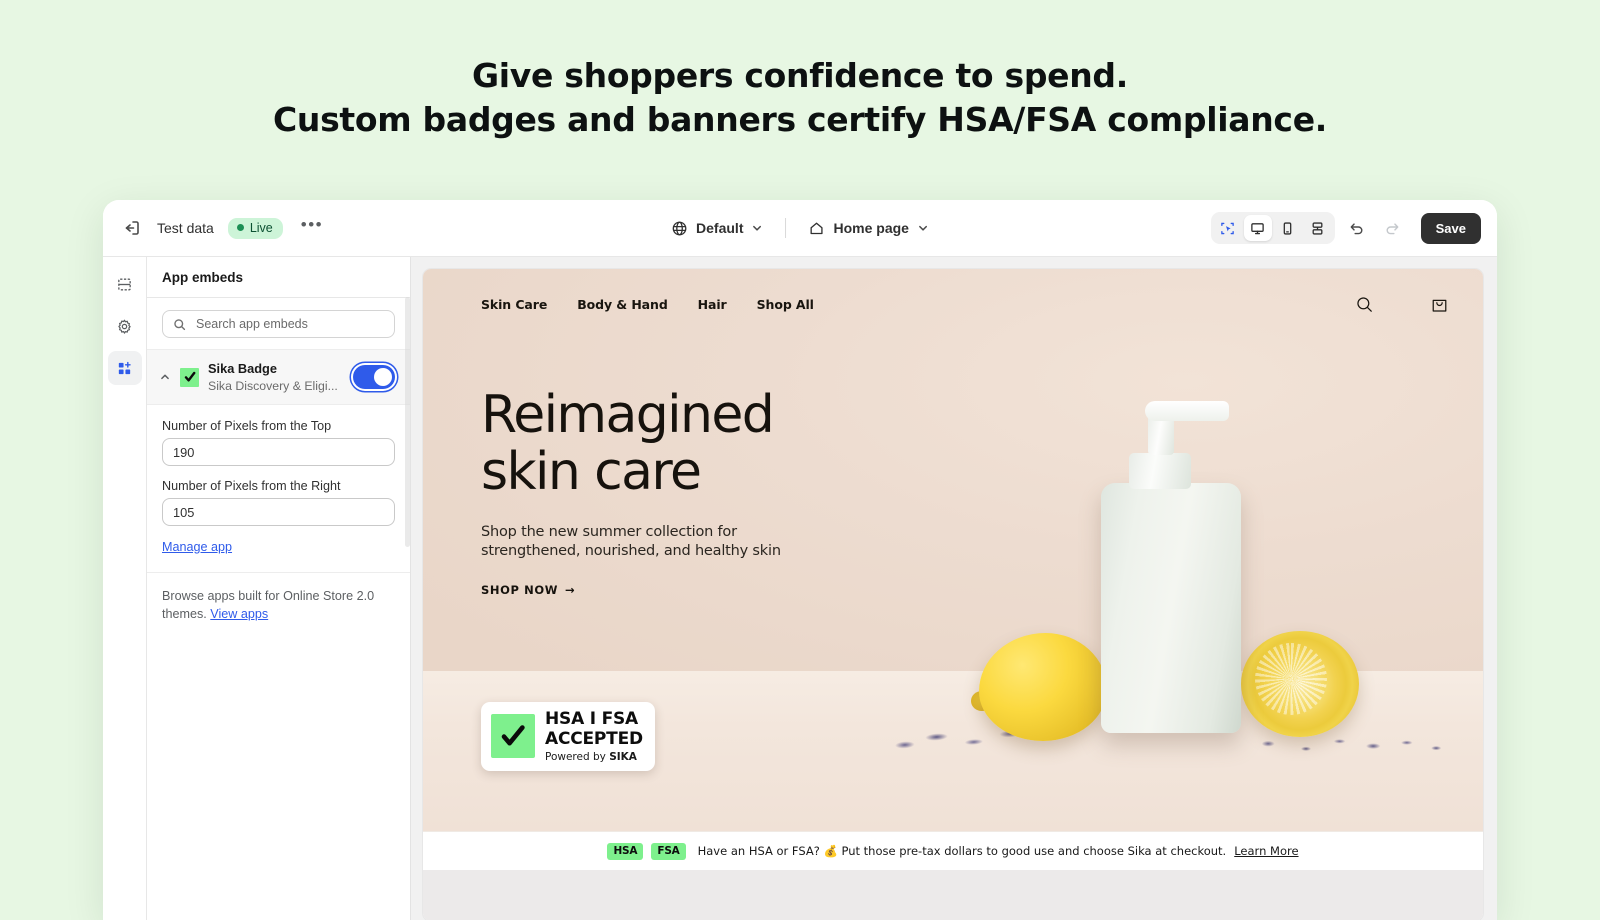 The width and height of the screenshot is (1600, 920). Describe the element at coordinates (591, 472) in the screenshot. I see `hero-title-line-2: skin care` at that location.